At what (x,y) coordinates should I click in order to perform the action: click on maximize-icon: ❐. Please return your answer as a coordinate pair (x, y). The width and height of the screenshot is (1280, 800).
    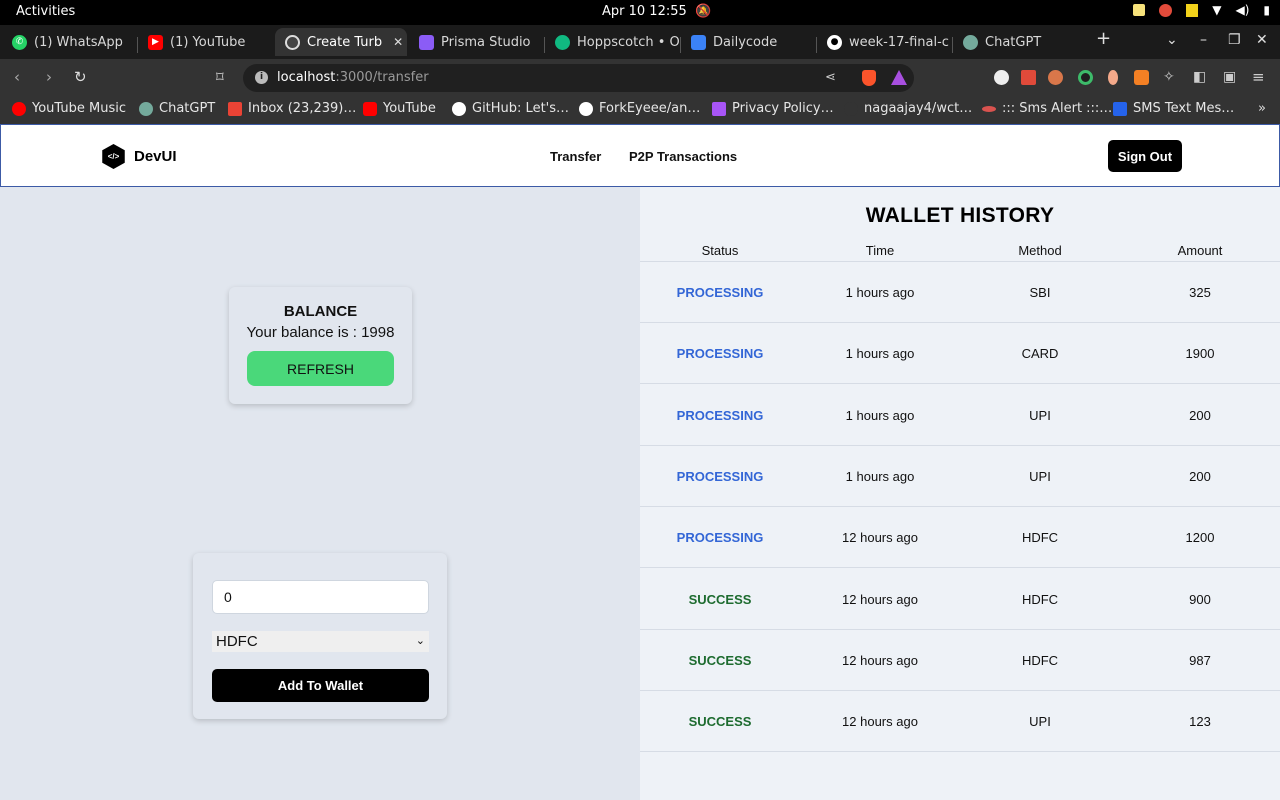
    Looking at the image, I should click on (1234, 40).